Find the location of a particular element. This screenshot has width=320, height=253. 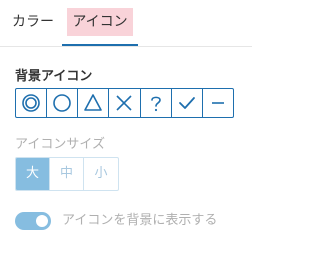

background-icon-selector is located at coordinates (124, 103).